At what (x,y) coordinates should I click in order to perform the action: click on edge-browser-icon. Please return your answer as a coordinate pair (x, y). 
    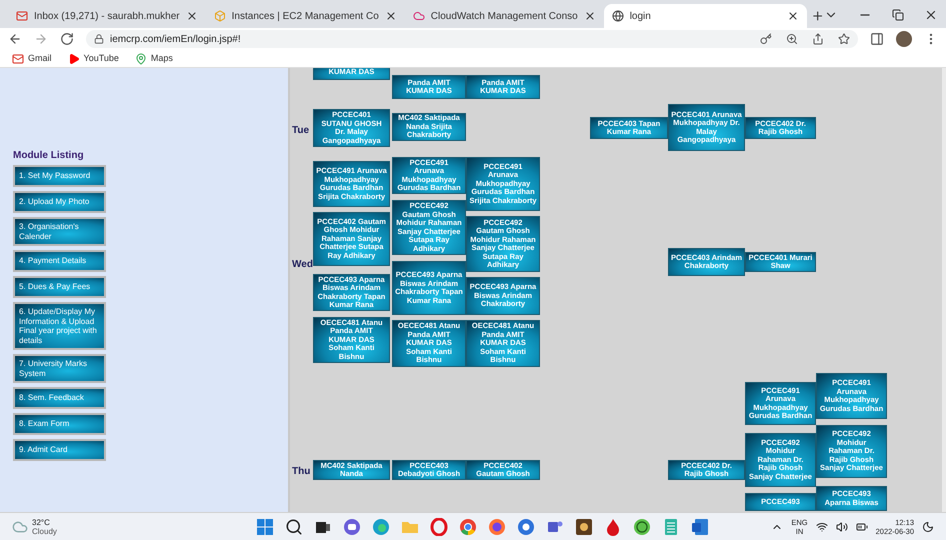
    Looking at the image, I should click on (381, 527).